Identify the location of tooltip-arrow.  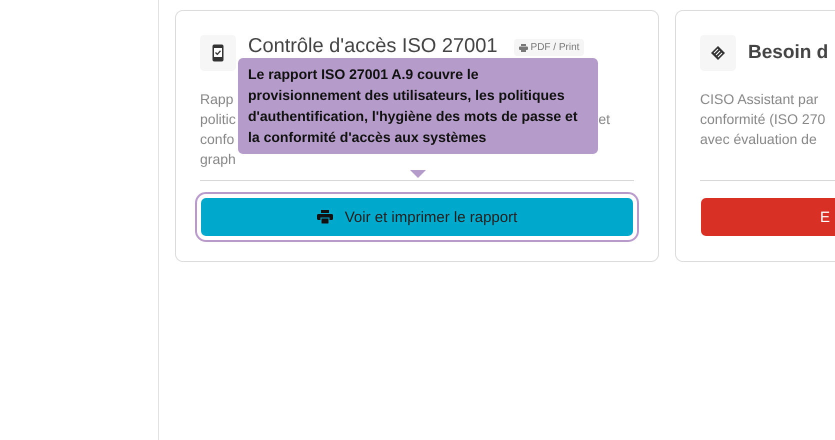
(418, 174).